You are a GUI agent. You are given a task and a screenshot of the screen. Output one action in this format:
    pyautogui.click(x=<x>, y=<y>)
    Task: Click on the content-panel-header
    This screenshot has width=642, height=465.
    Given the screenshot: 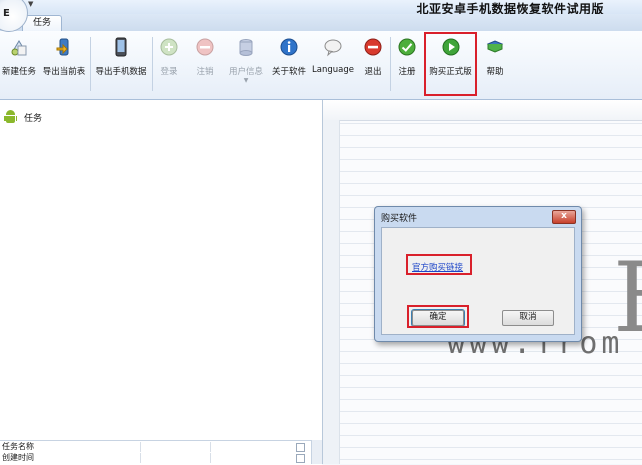 What is the action you would take?
    pyautogui.click(x=482, y=110)
    